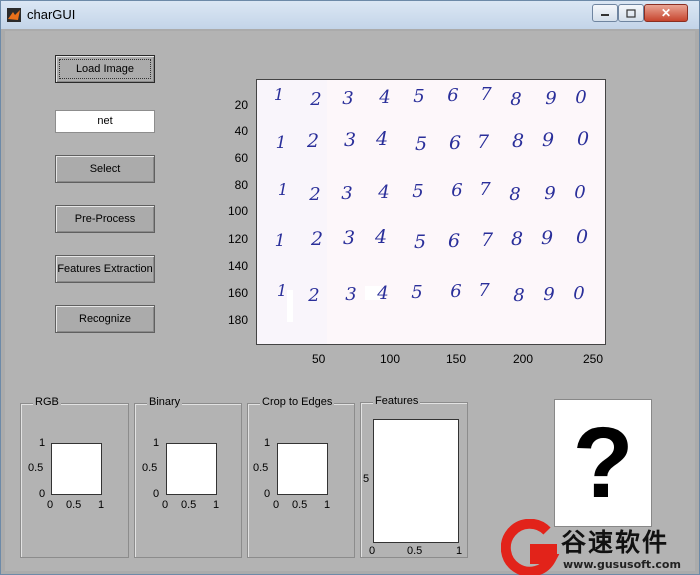 Image resolution: width=700 pixels, height=575 pixels. I want to click on binary-ytick: 1, so click(156, 443).